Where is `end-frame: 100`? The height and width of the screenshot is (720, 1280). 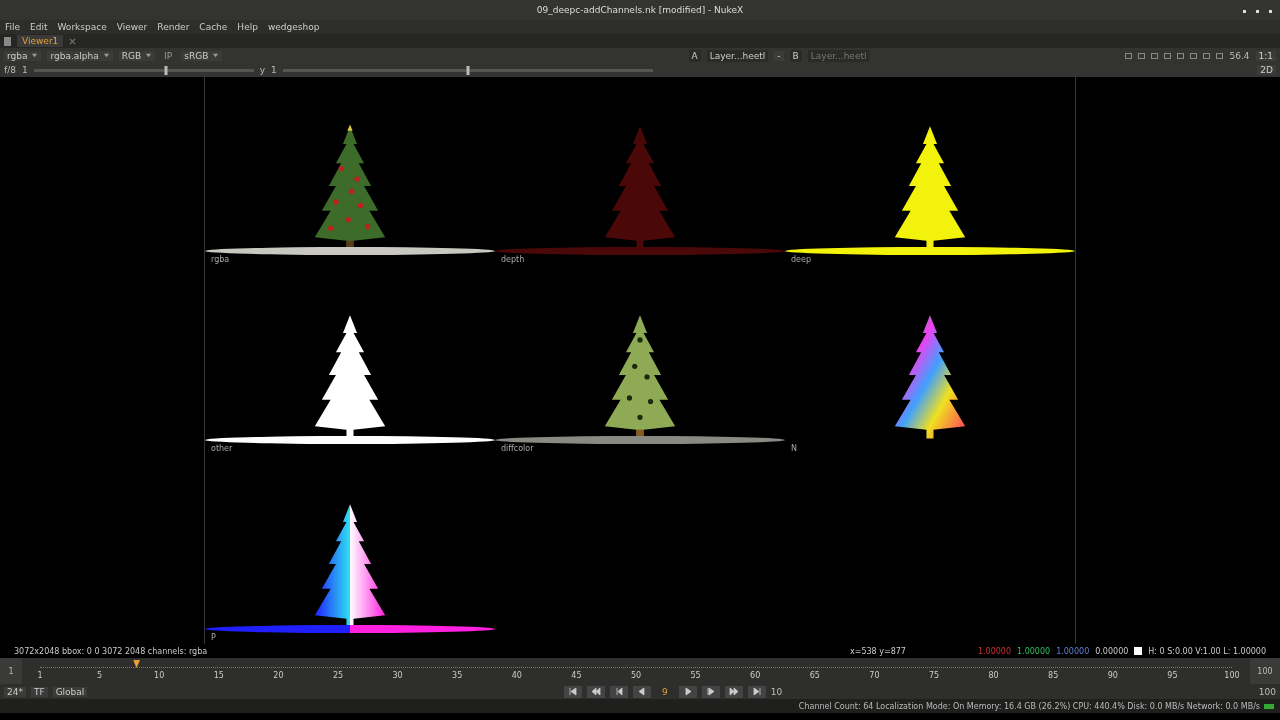
end-frame: 100 is located at coordinates (1265, 671).